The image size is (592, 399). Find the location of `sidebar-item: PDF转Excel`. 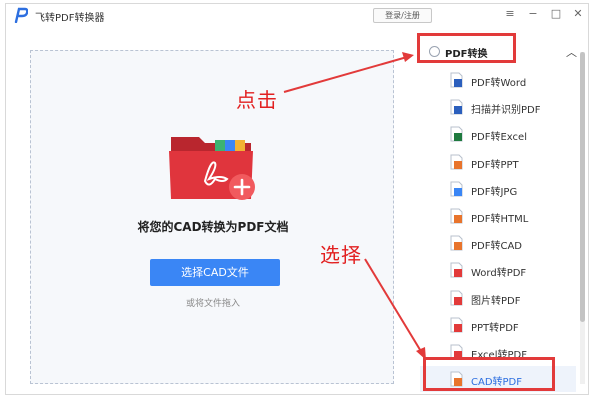

sidebar-item: PDF转Excel is located at coordinates (498, 134).